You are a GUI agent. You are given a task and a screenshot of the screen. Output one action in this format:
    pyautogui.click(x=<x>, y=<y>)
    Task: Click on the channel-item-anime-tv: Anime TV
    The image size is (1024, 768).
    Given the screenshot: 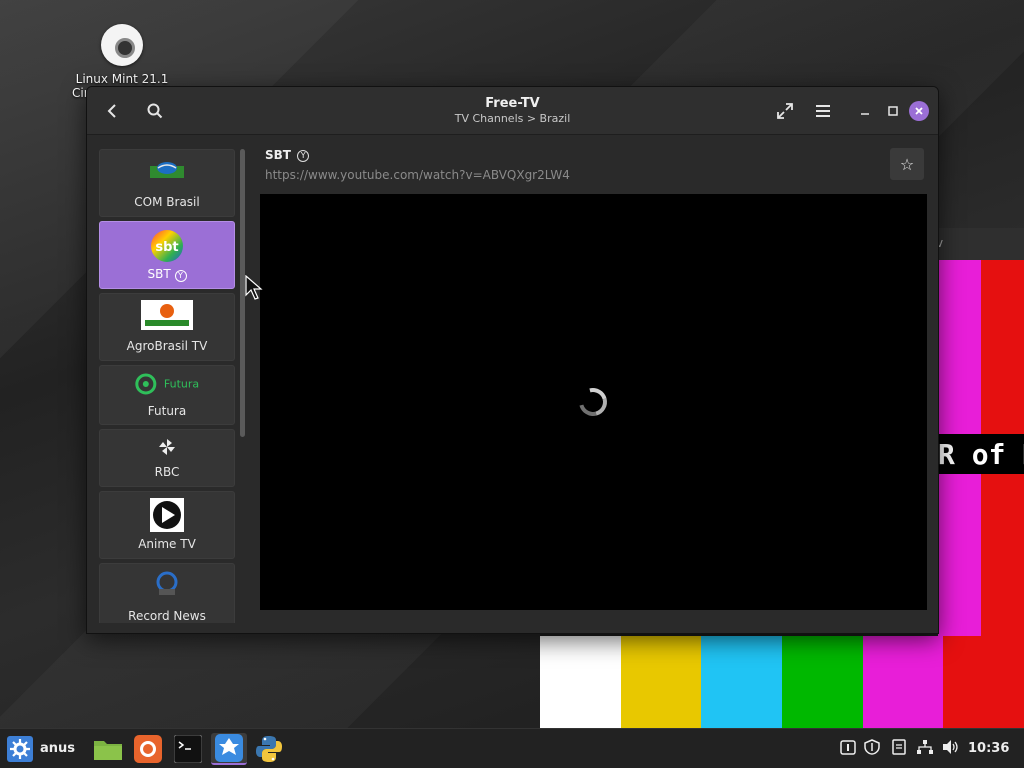 What is the action you would take?
    pyautogui.click(x=167, y=525)
    